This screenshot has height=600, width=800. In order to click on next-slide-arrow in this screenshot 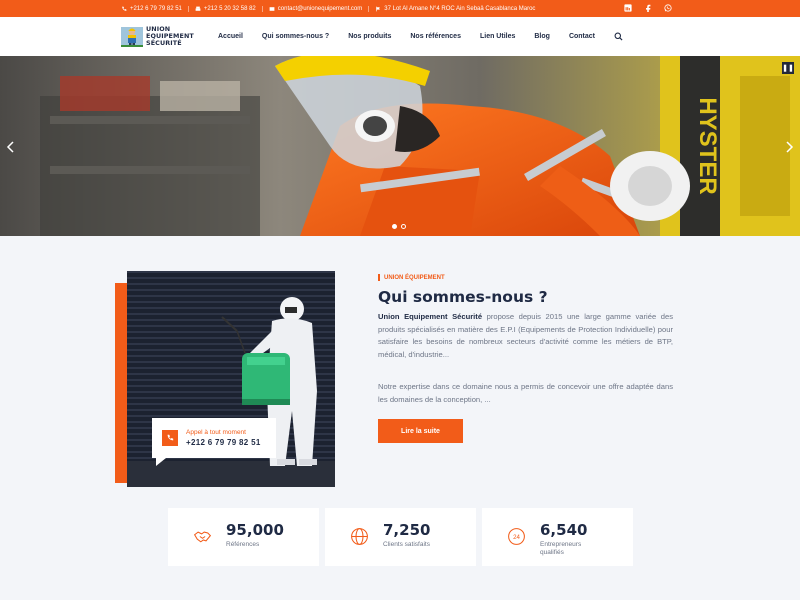, I will do `click(789, 146)`.